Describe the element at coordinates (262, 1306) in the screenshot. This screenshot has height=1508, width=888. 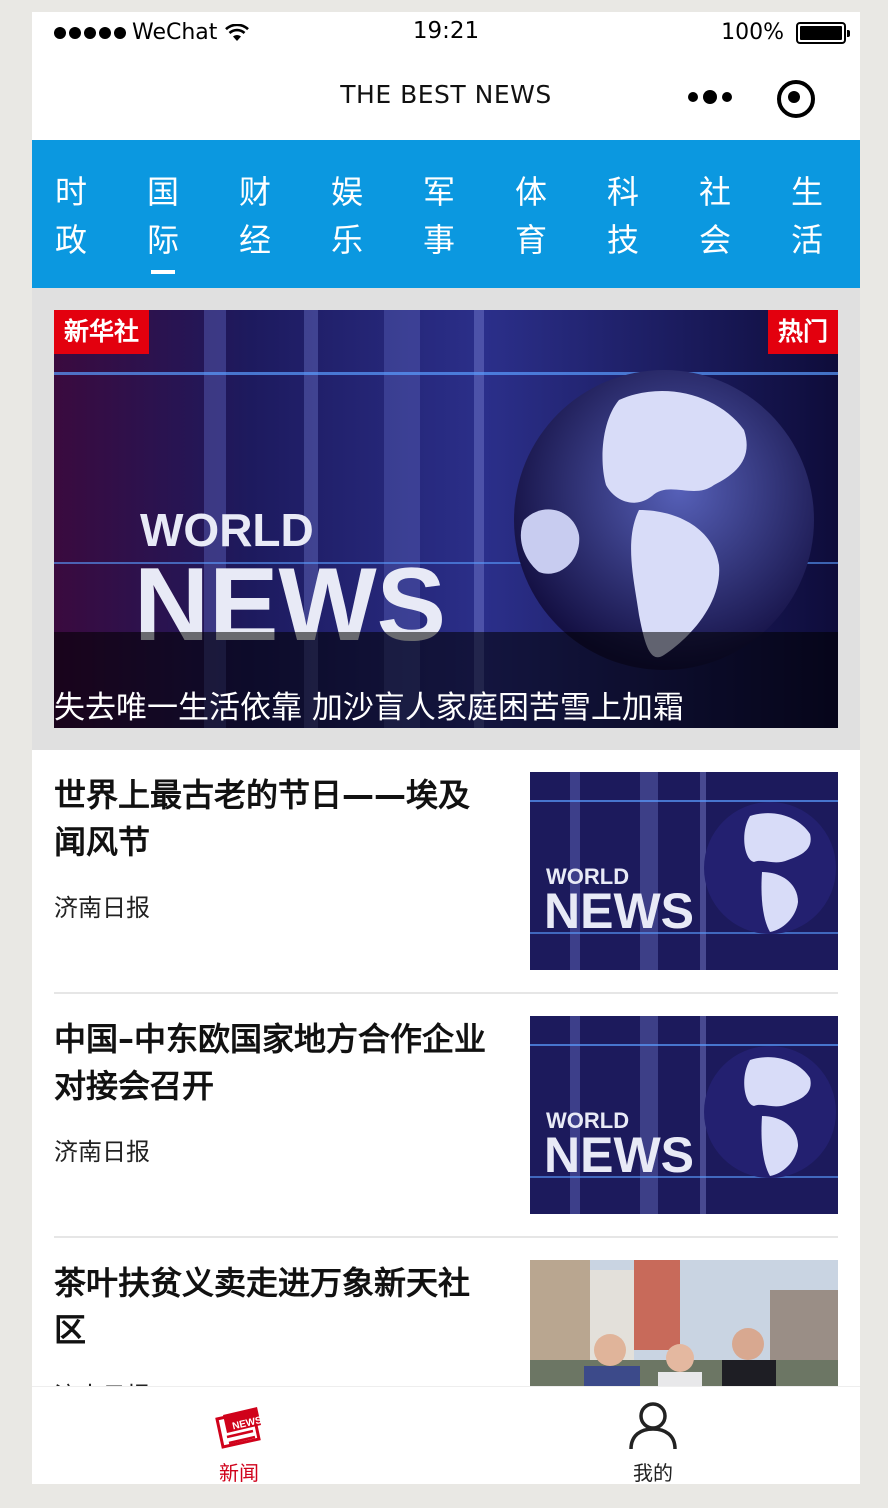
I see `news-title: 茶叶扶贫义卖走进万象新天社区` at that location.